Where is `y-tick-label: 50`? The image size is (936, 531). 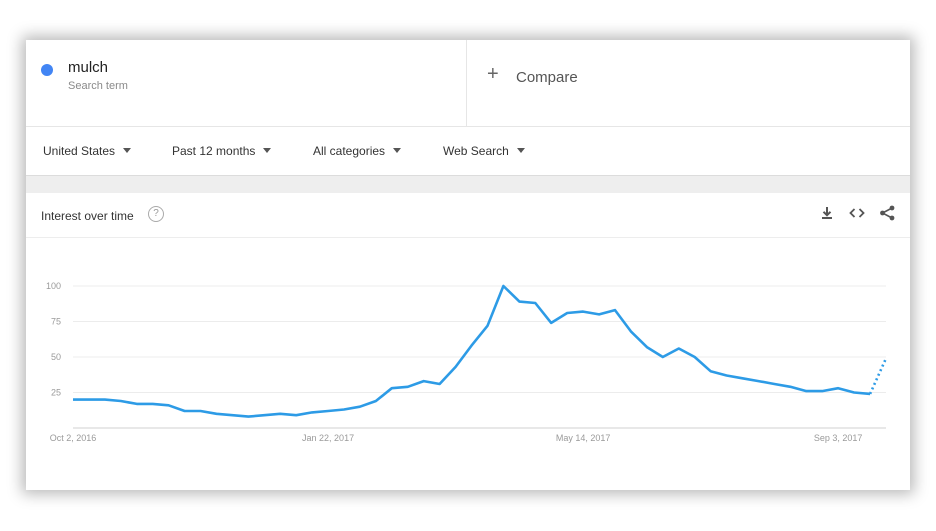 y-tick-label: 50 is located at coordinates (56, 357).